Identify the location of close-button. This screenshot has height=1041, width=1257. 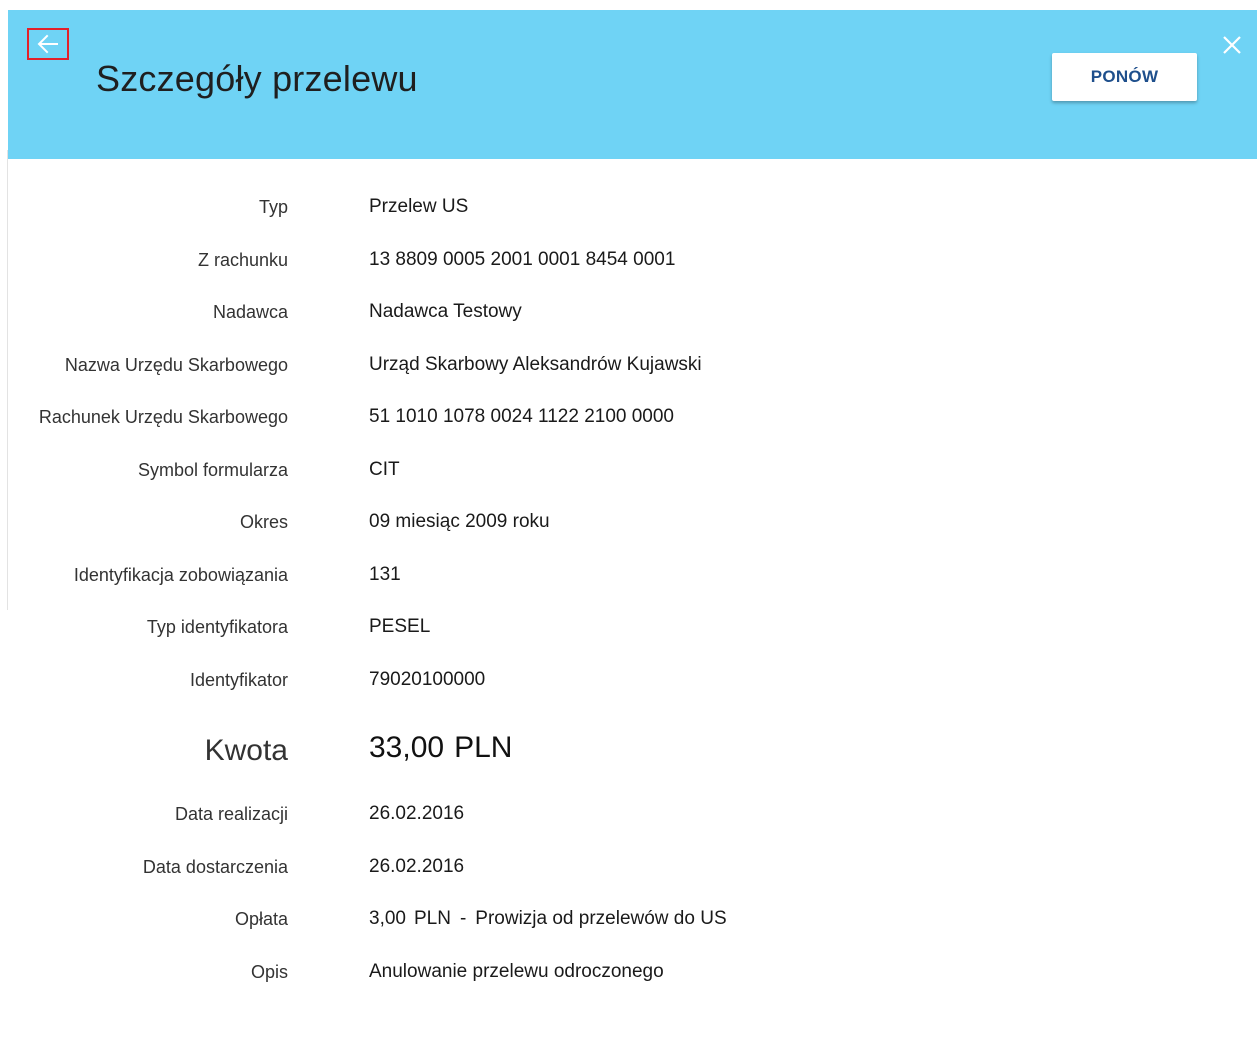
(1232, 47).